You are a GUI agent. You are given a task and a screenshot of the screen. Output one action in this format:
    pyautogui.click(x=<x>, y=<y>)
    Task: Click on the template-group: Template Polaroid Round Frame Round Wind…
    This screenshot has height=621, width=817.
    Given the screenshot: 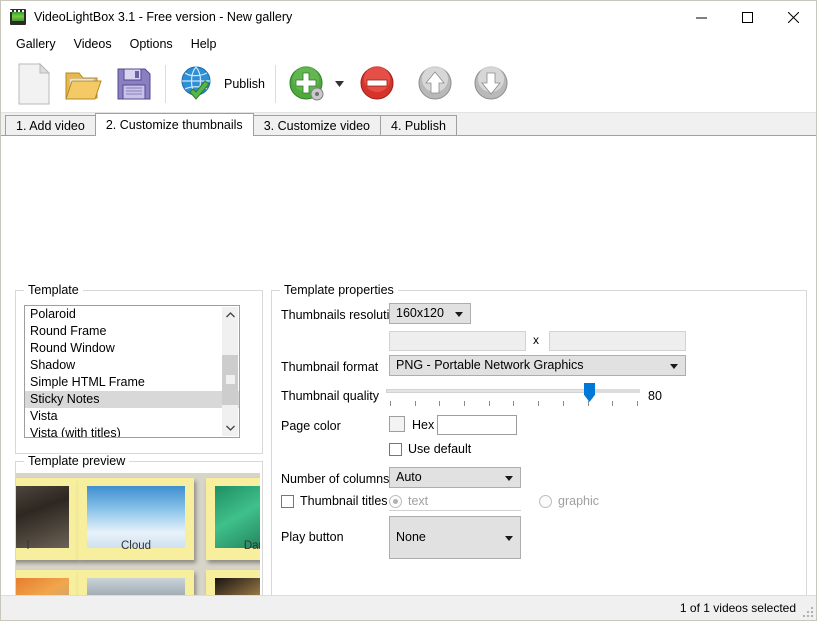 What is the action you would take?
    pyautogui.click(x=139, y=368)
    